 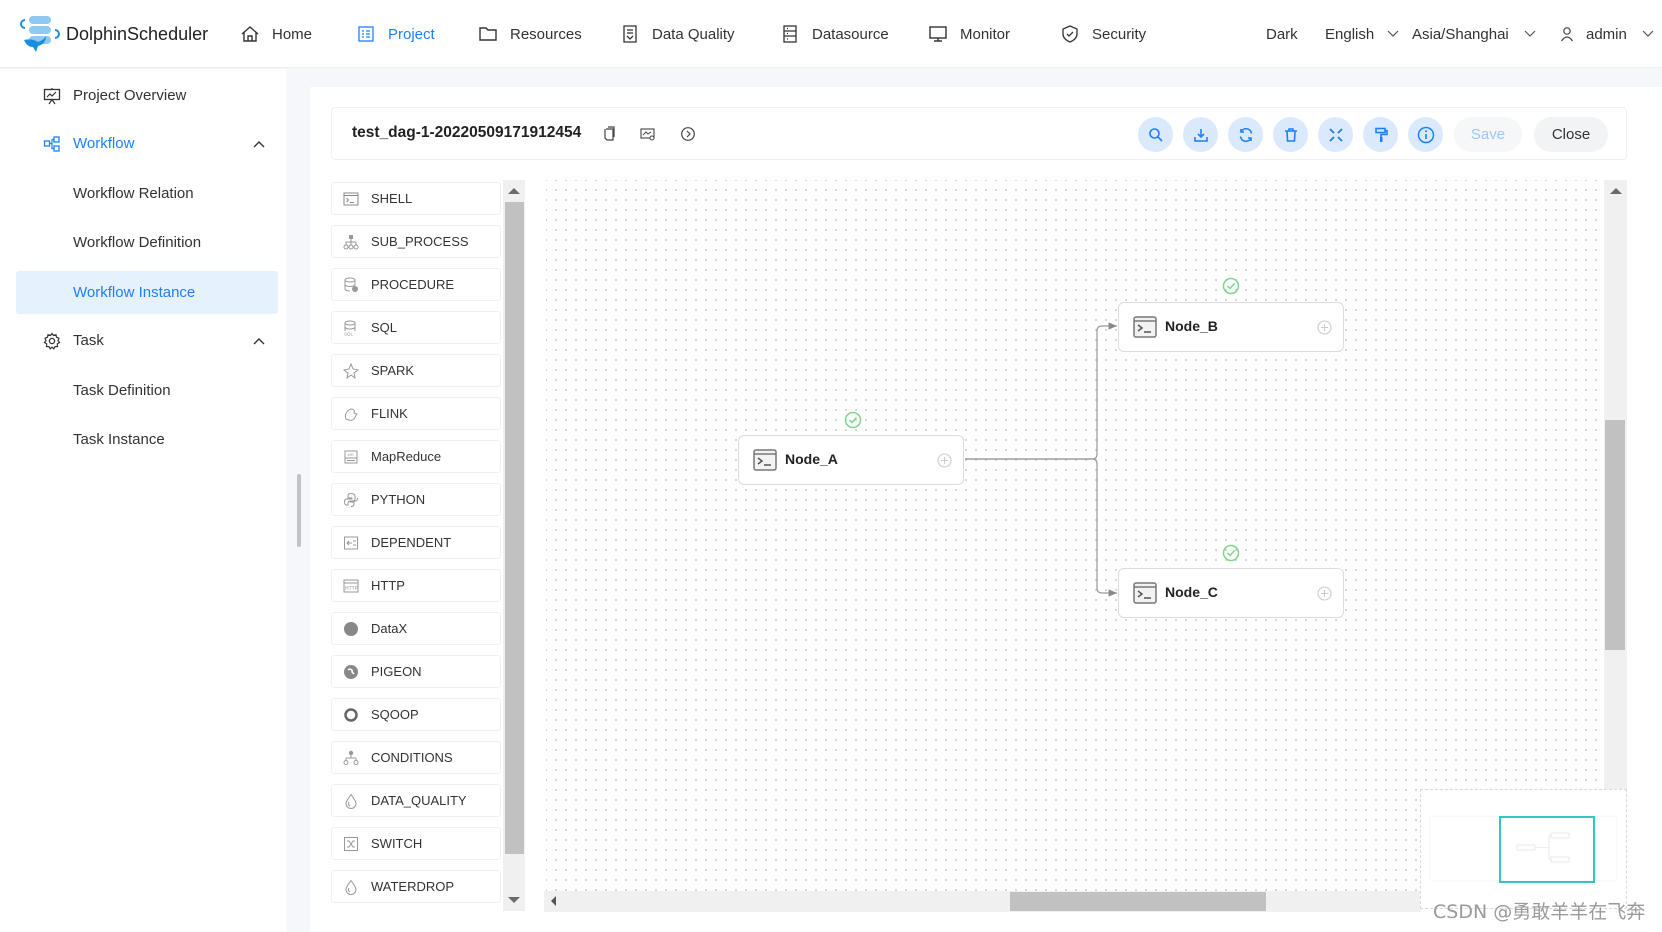 What do you see at coordinates (1231, 593) in the screenshot?
I see `dag-node: Node_C` at bounding box center [1231, 593].